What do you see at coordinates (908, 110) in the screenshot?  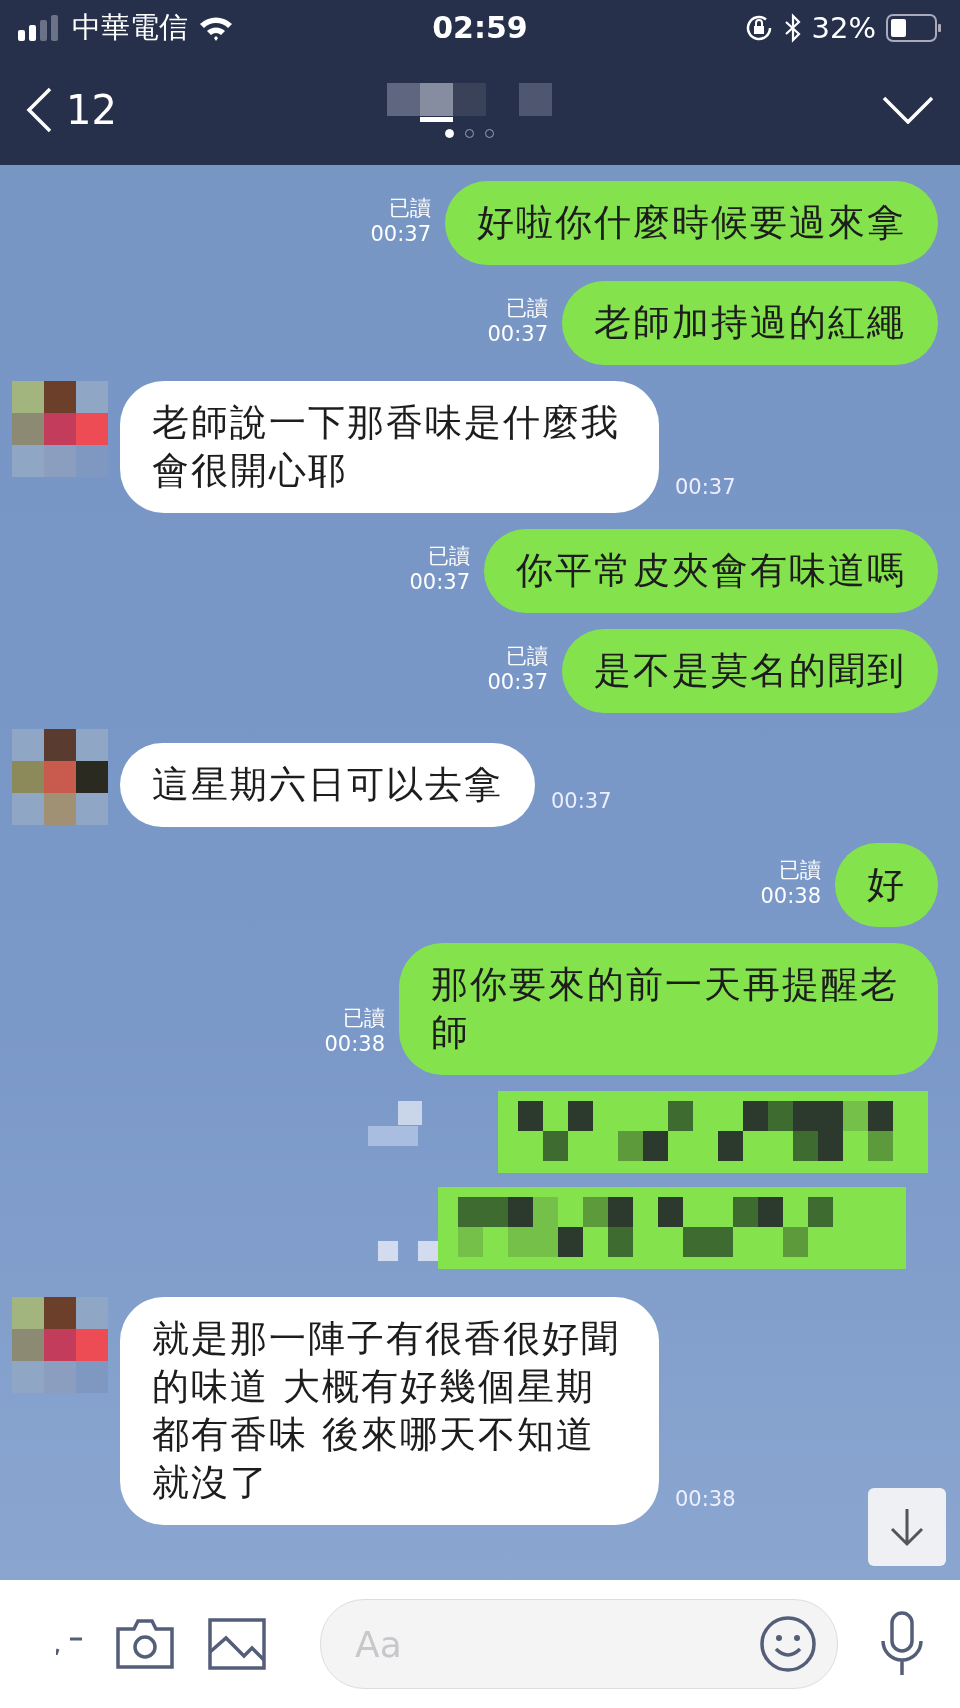 I see `chevron-down-icon` at bounding box center [908, 110].